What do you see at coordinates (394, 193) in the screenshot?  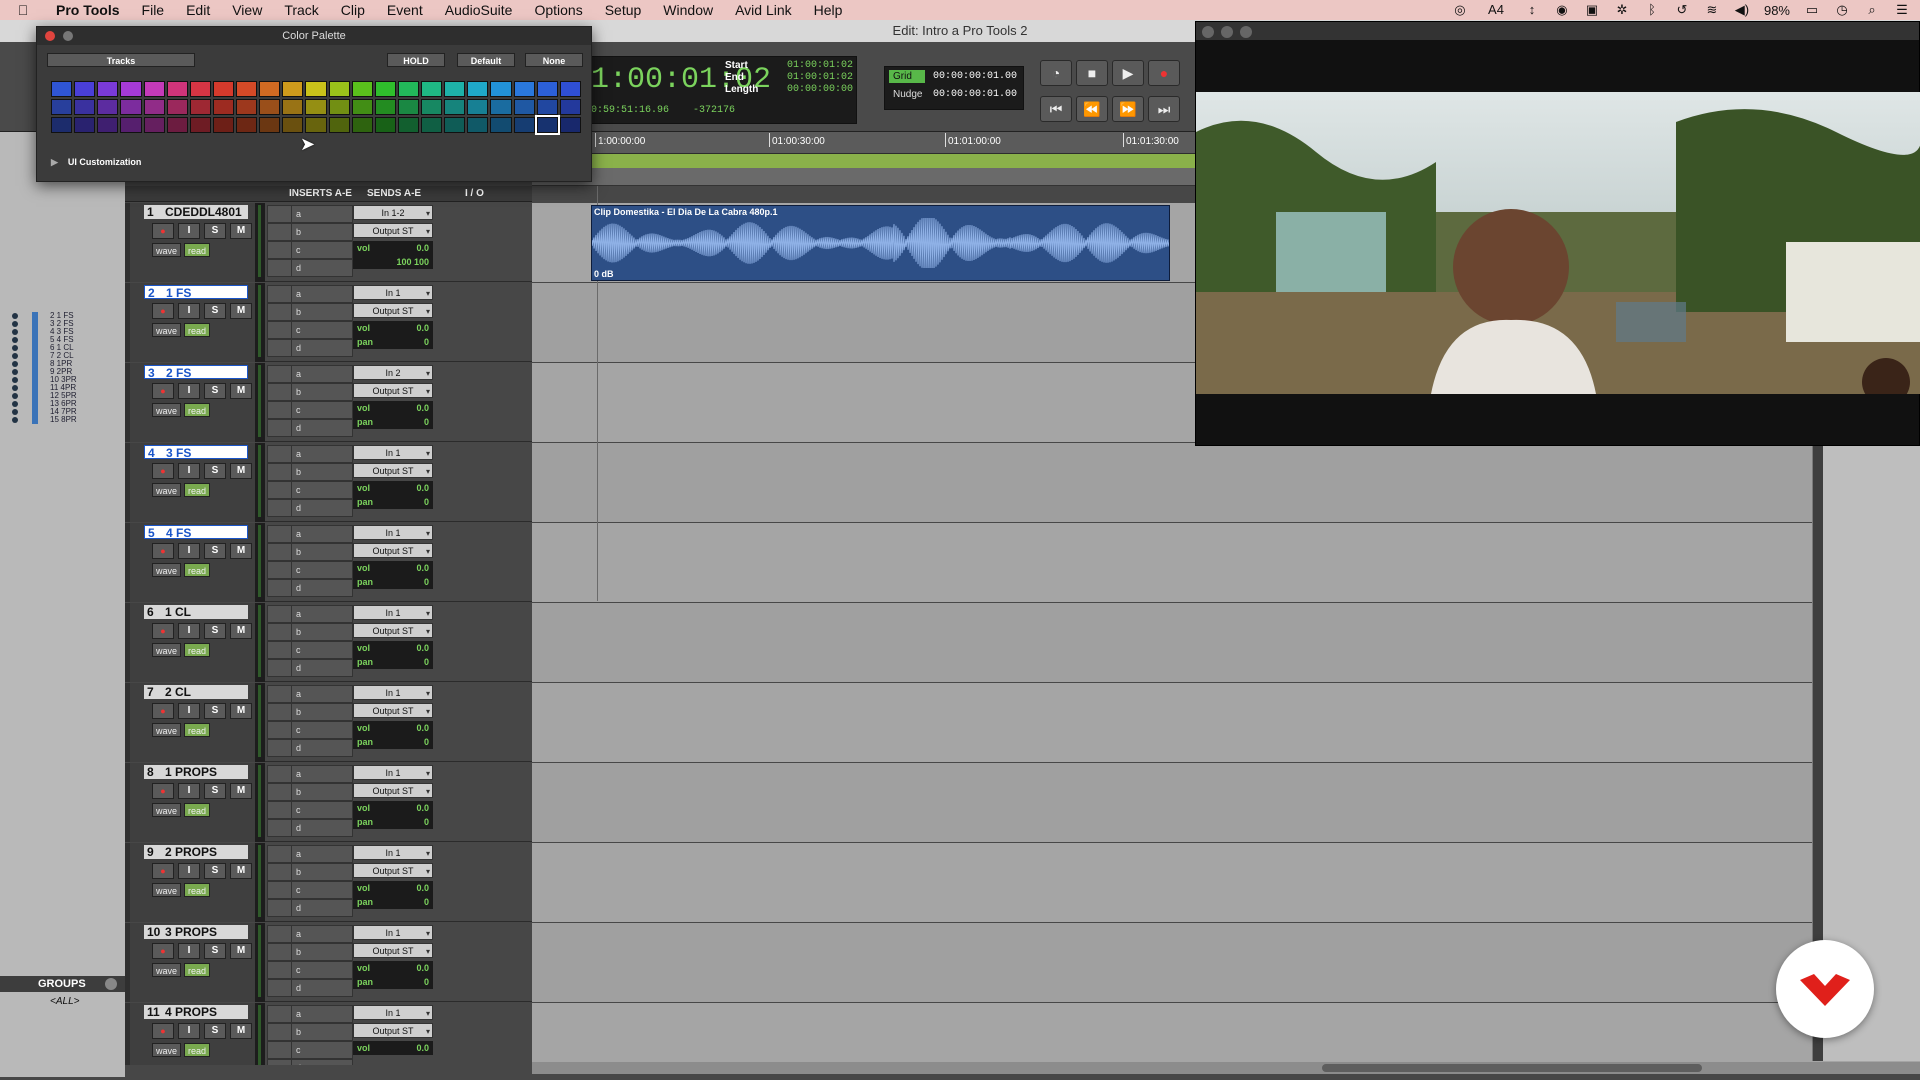 I see `sends-header: SENDS A-E` at bounding box center [394, 193].